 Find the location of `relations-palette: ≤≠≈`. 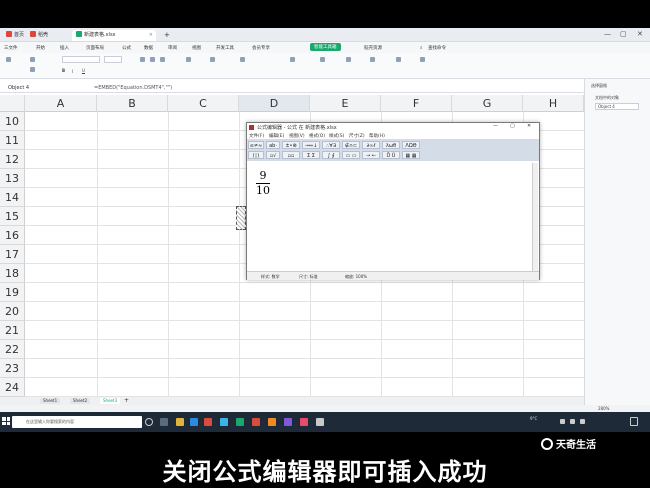

relations-palette: ≤≠≈ is located at coordinates (256, 145).